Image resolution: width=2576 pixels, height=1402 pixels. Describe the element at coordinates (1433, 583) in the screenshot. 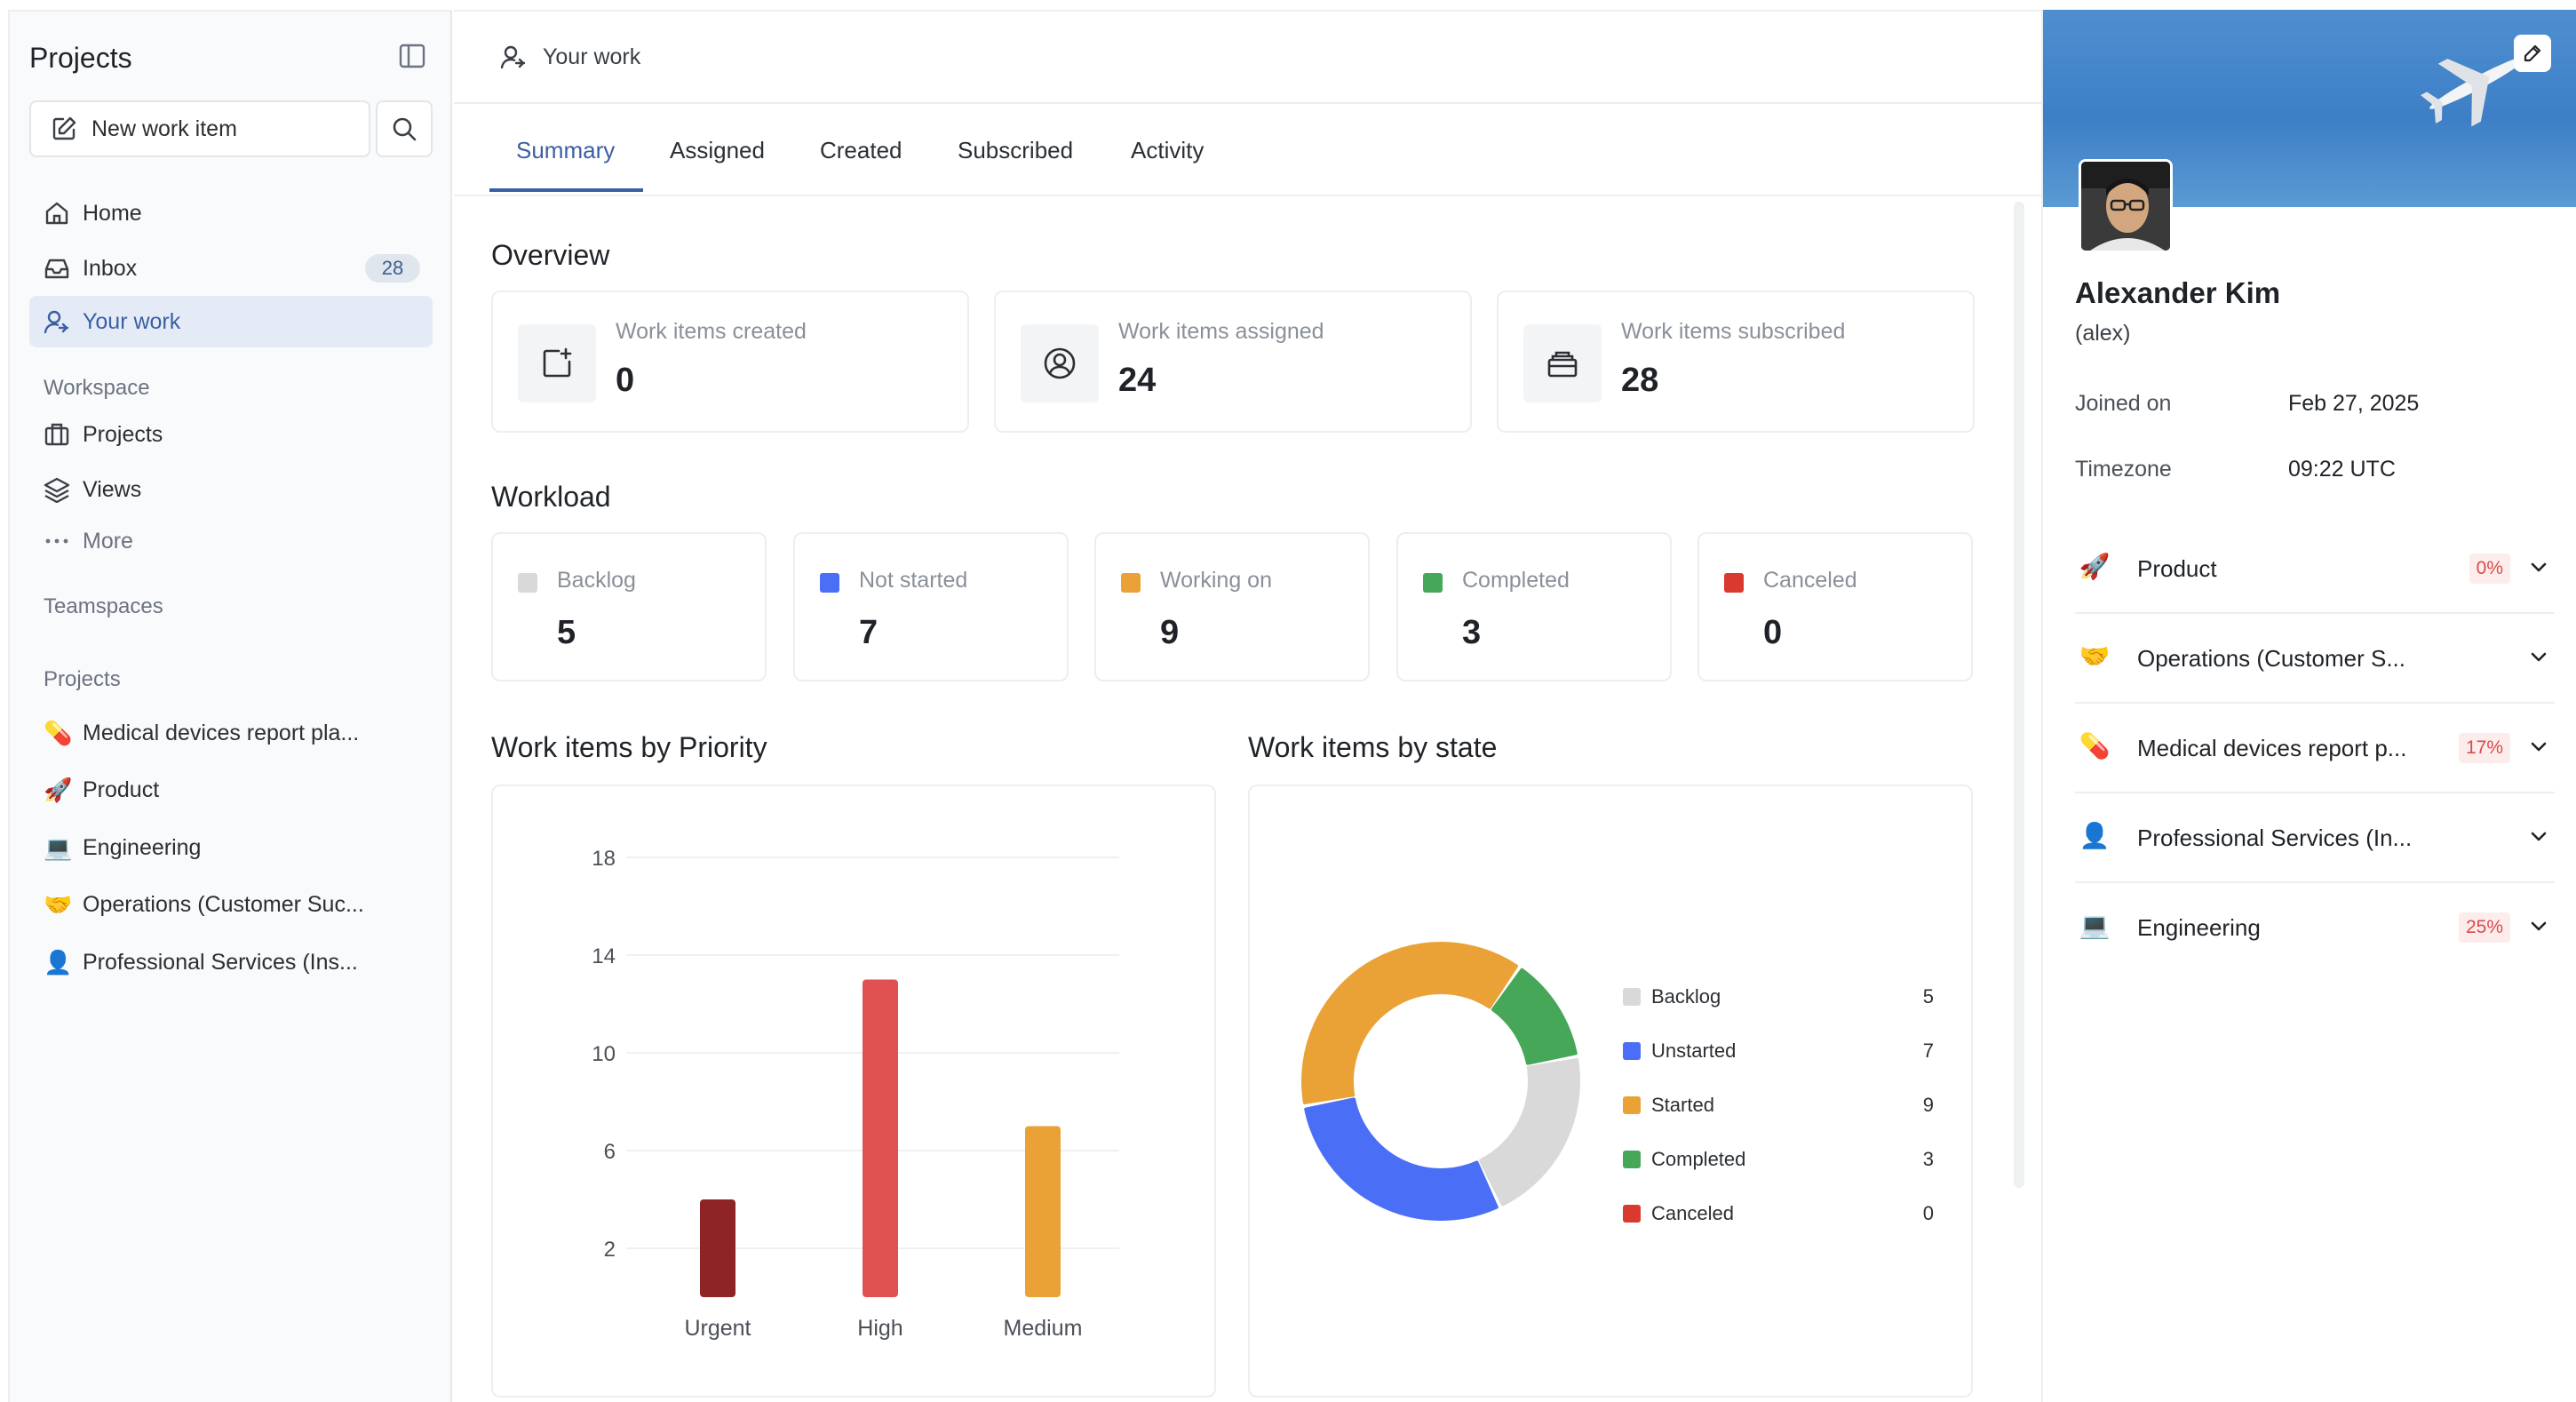

I see `completed-swatch` at that location.